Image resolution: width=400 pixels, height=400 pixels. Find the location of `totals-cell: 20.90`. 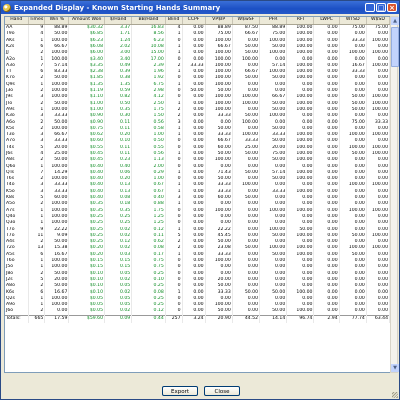

totals-cell: 20.90 is located at coordinates (219, 318).